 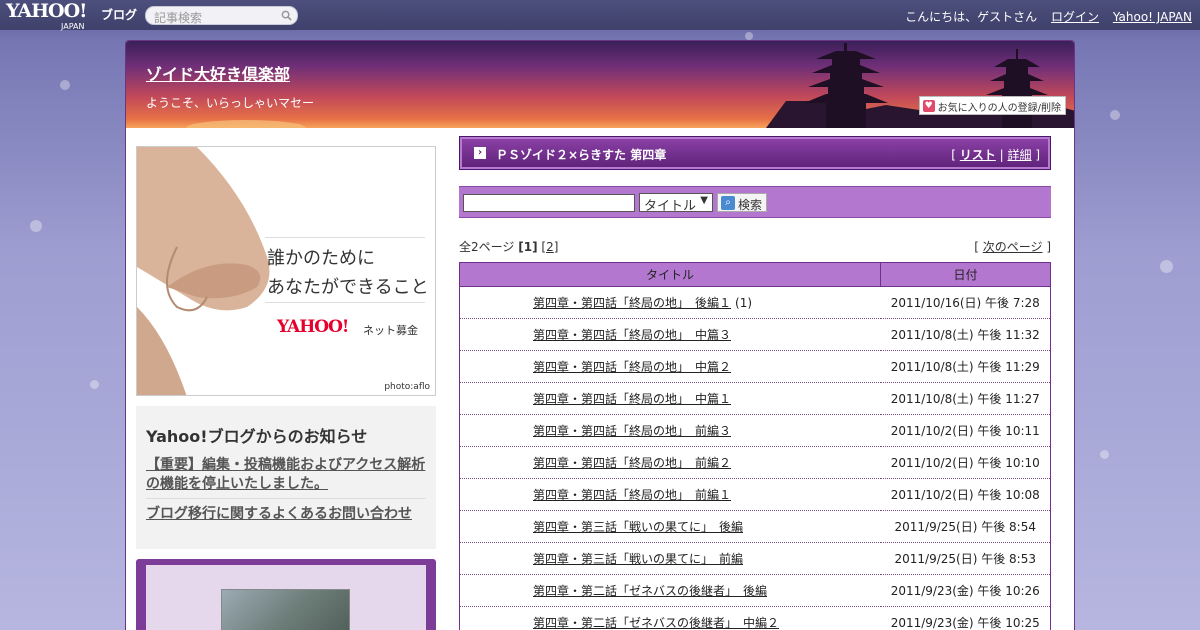 What do you see at coordinates (230, 103) in the screenshot?
I see `blog-subtitle: ようこそ、いらっしゃいマセー` at bounding box center [230, 103].